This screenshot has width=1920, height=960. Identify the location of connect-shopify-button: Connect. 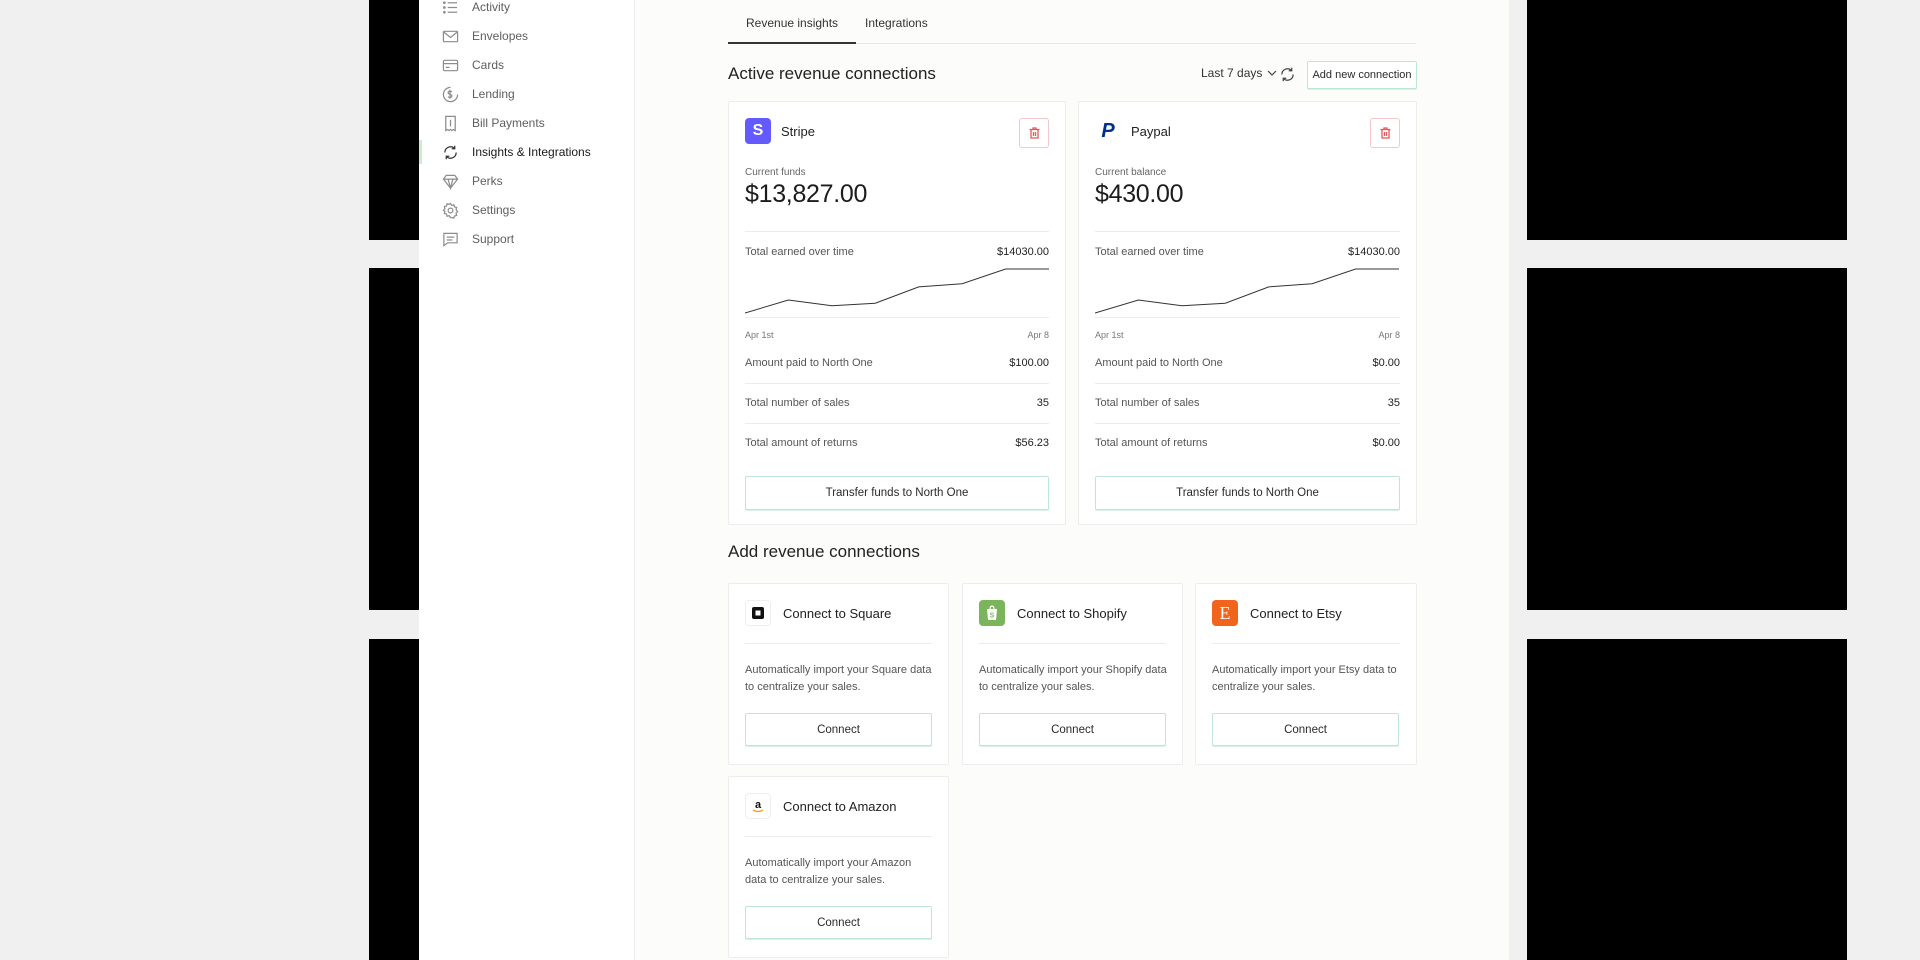
(1072, 729).